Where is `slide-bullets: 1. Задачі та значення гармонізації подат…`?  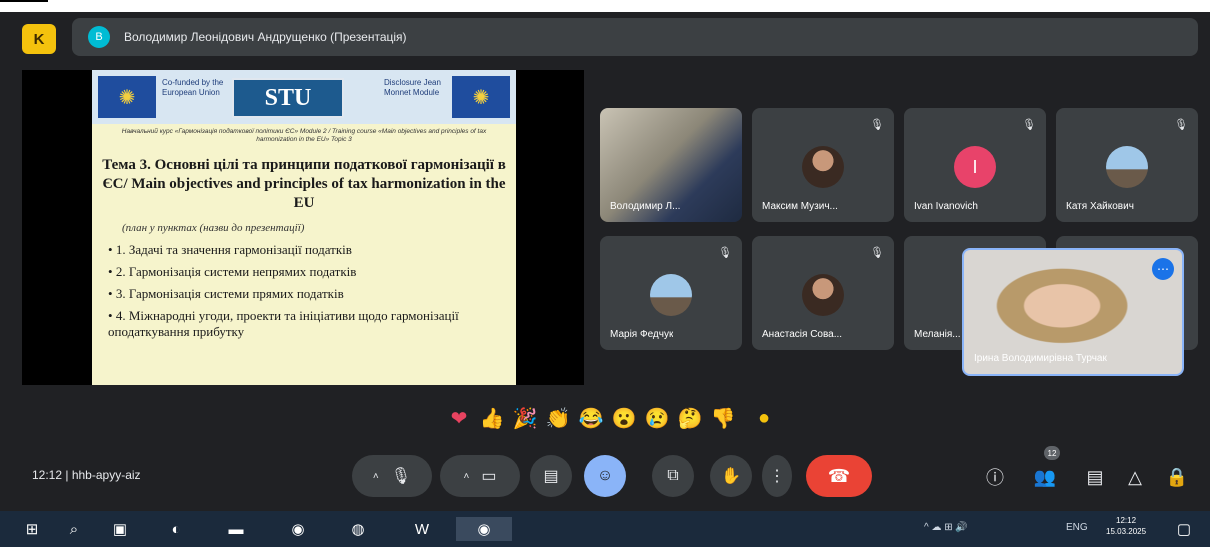 slide-bullets: 1. Задачі та значення гармонізації подат… is located at coordinates (308, 294).